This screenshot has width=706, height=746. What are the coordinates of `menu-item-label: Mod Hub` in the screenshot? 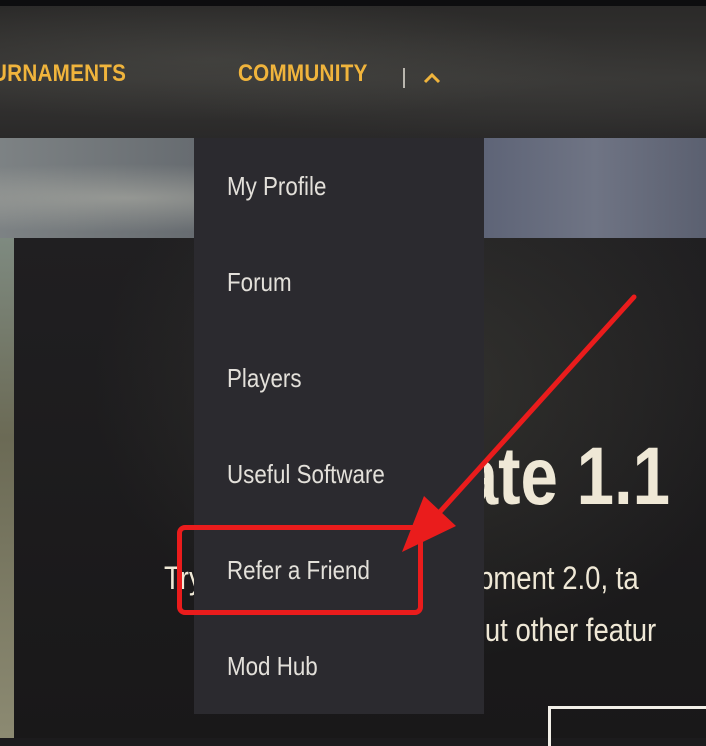 It's located at (272, 666).